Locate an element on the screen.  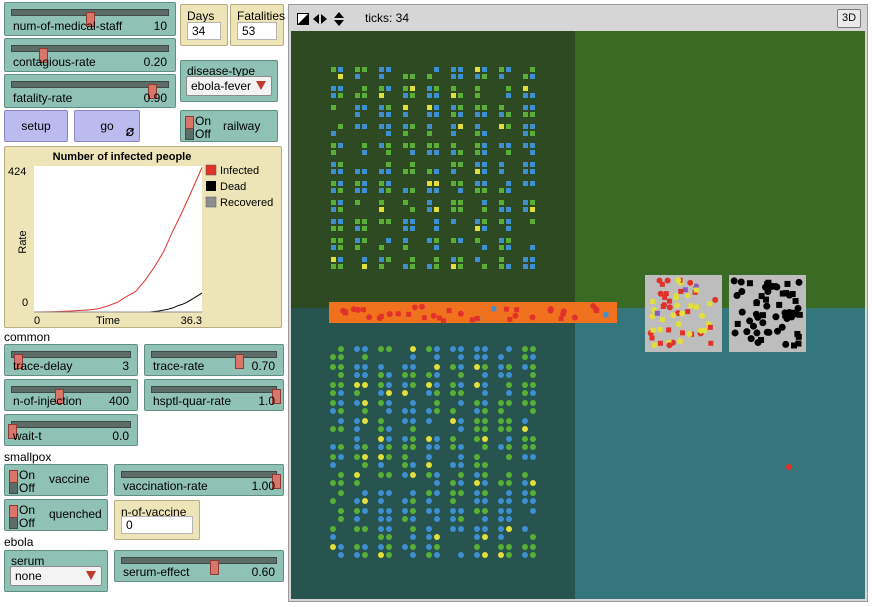
serum-chooser: serum none is located at coordinates (56, 571).